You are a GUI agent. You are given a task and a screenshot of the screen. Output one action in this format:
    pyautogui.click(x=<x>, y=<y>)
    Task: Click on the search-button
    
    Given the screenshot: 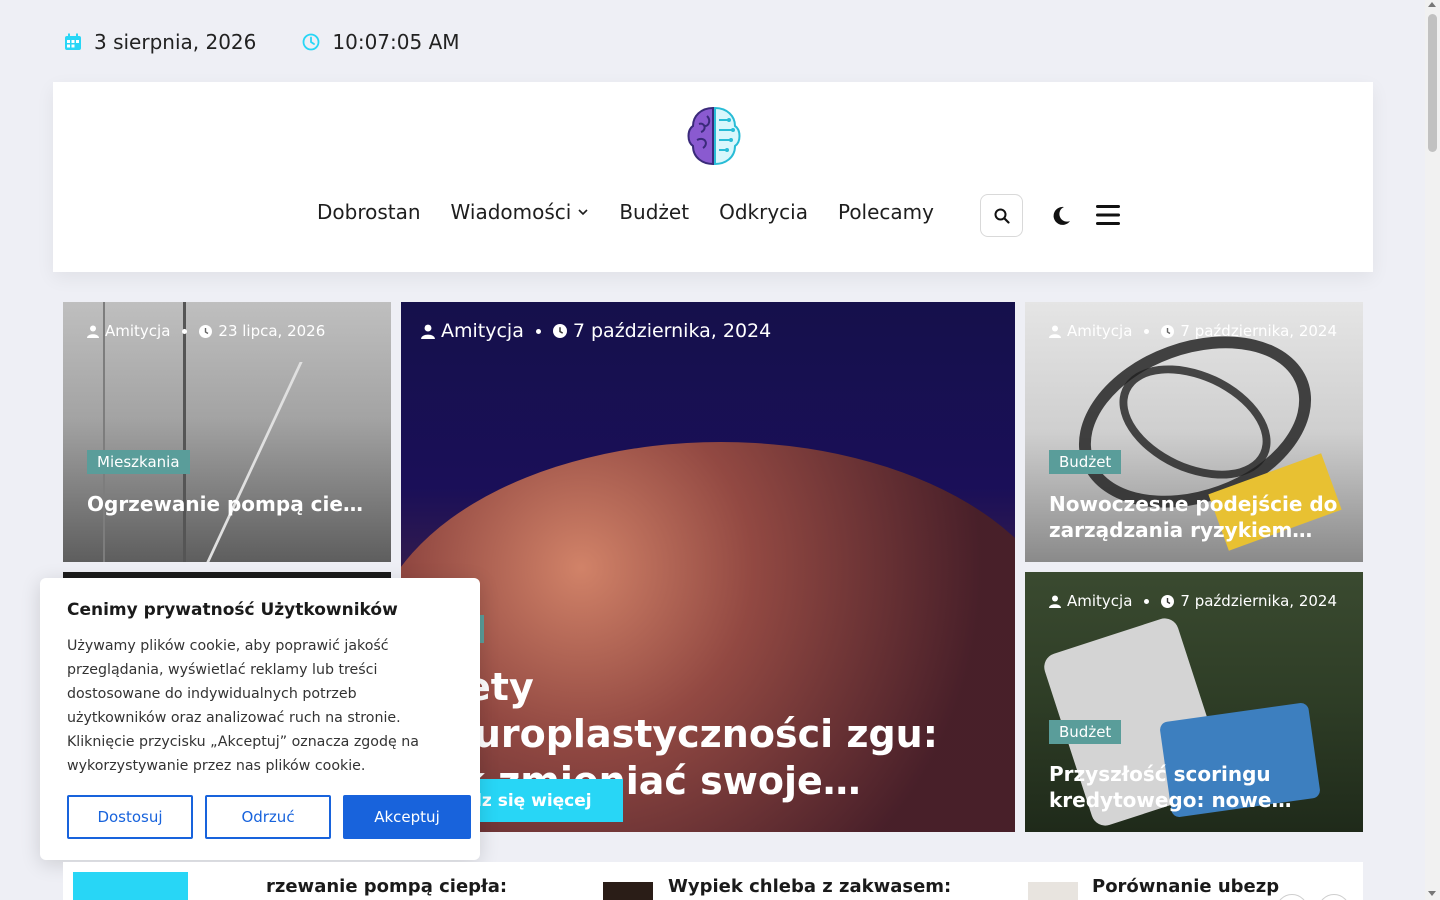 What is the action you would take?
    pyautogui.click(x=1001, y=215)
    